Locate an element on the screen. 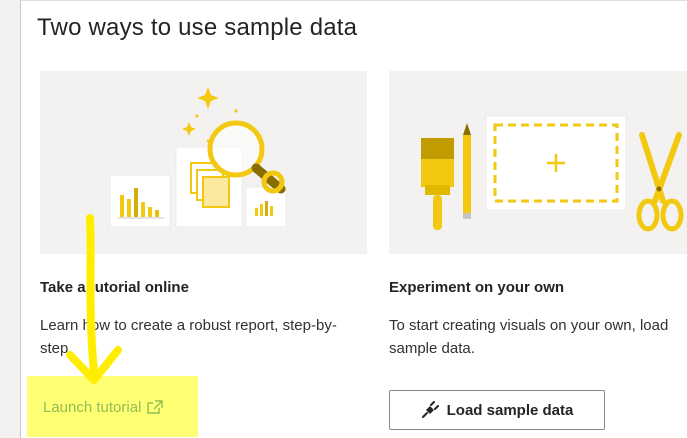 This screenshot has height=438, width=687. plug-icon is located at coordinates (430, 409).